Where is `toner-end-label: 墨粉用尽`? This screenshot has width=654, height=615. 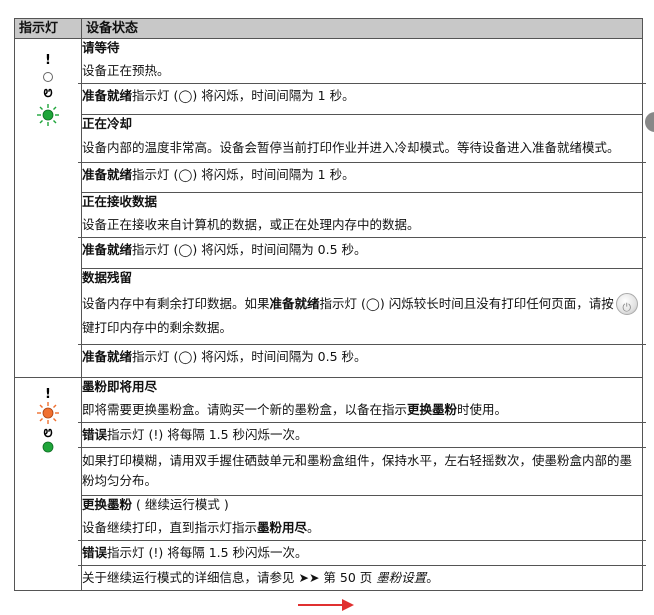 toner-end-label: 墨粉用尽 is located at coordinates (282, 527).